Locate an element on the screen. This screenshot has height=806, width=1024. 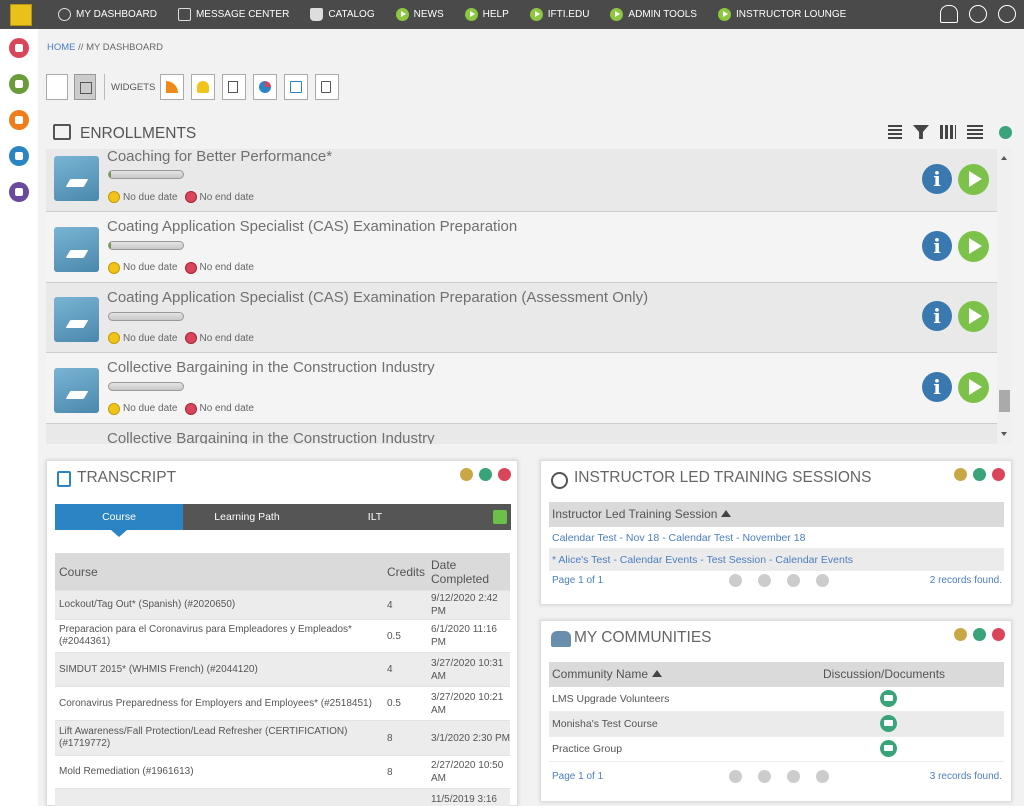
id-card-widget-button is located at coordinates (327, 87).